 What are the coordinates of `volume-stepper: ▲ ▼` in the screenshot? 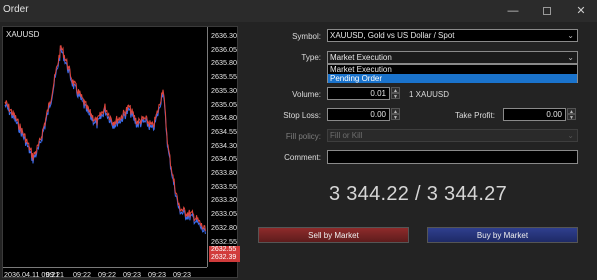 It's located at (395, 93).